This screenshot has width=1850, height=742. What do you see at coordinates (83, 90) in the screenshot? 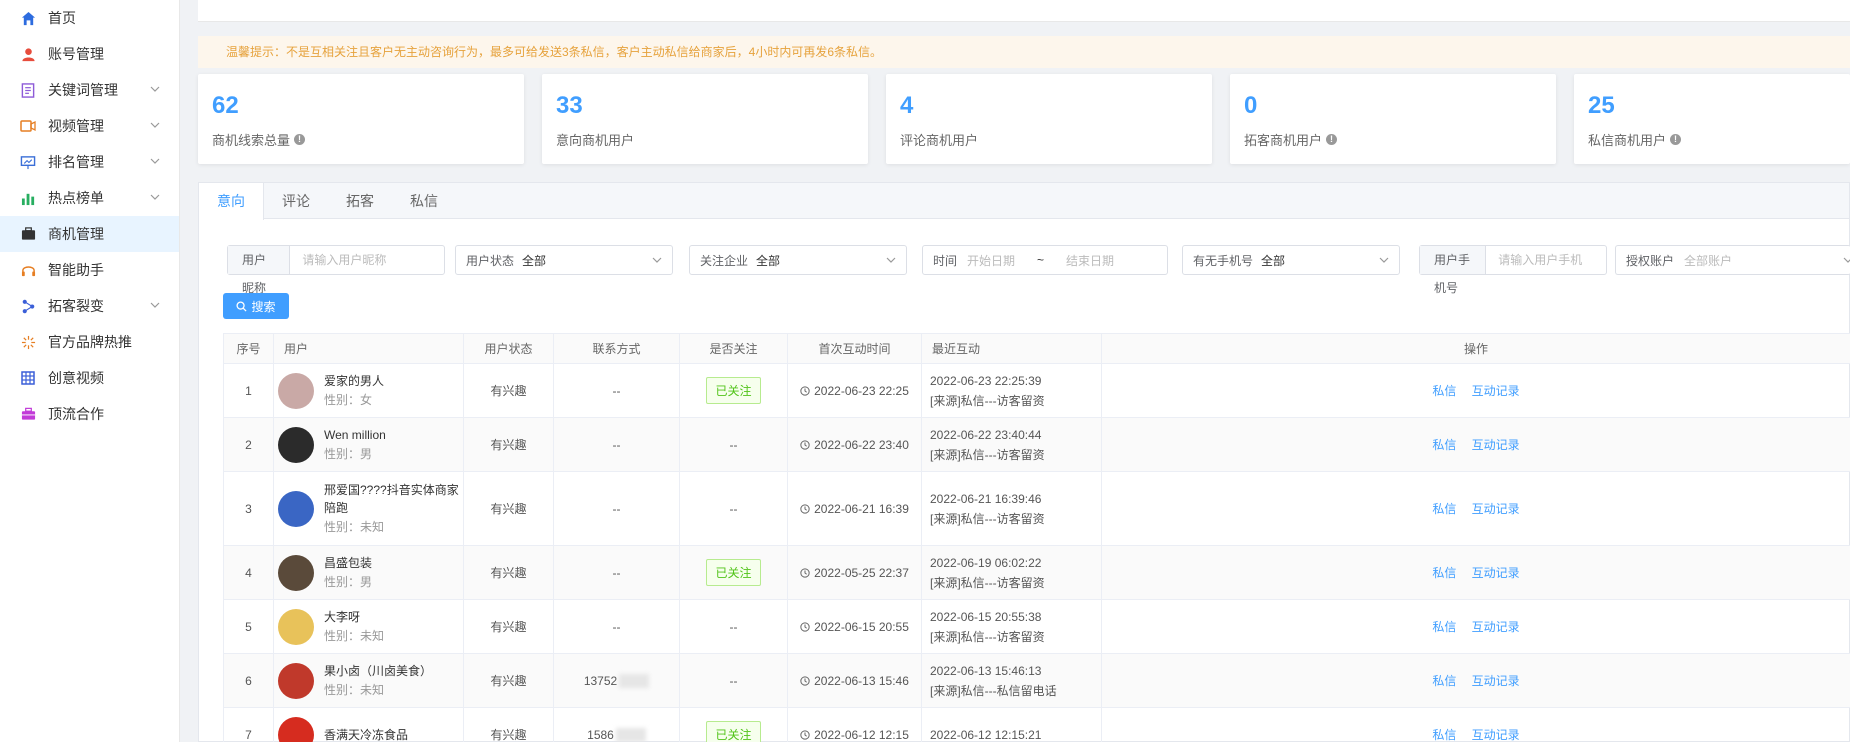
I see `sidebar-item-label: 关键词管理` at bounding box center [83, 90].